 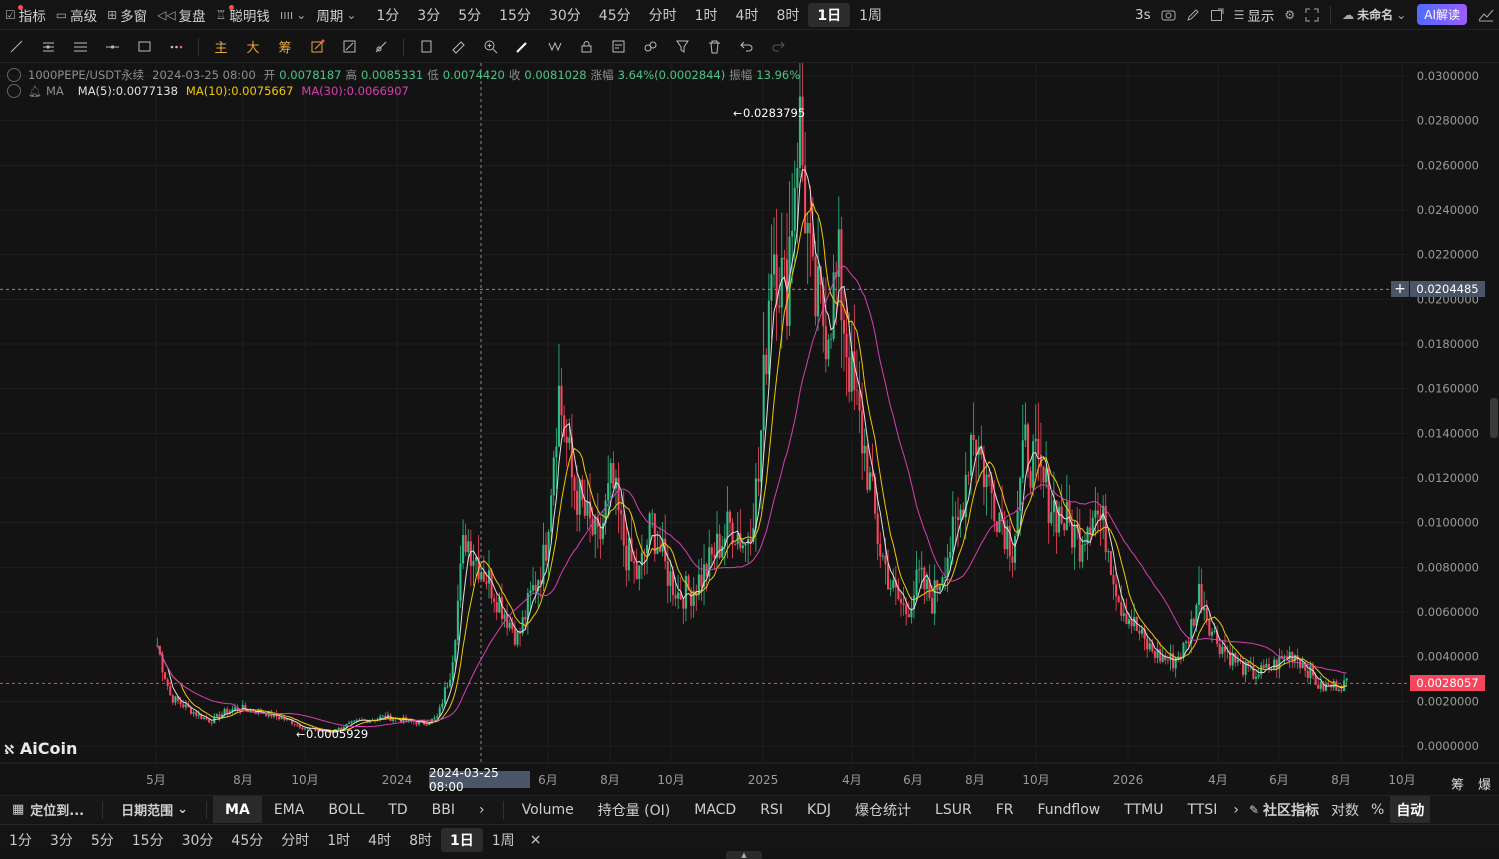 I want to click on period-5分: 5分, so click(x=469, y=15).